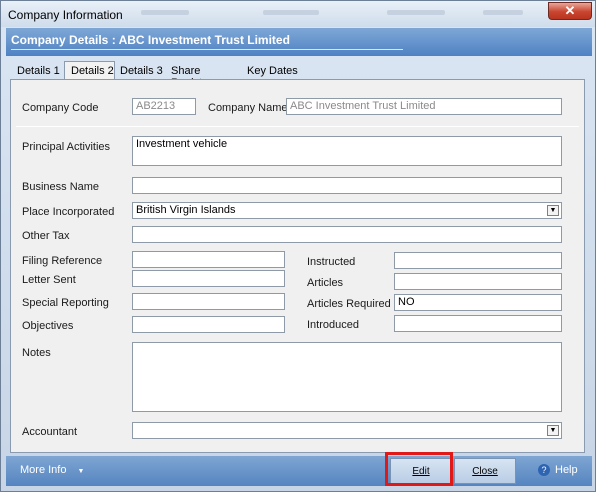 The width and height of the screenshot is (596, 492). Describe the element at coordinates (424, 106) in the screenshot. I see `company-name-field: ABC Investment Trust Limited` at that location.